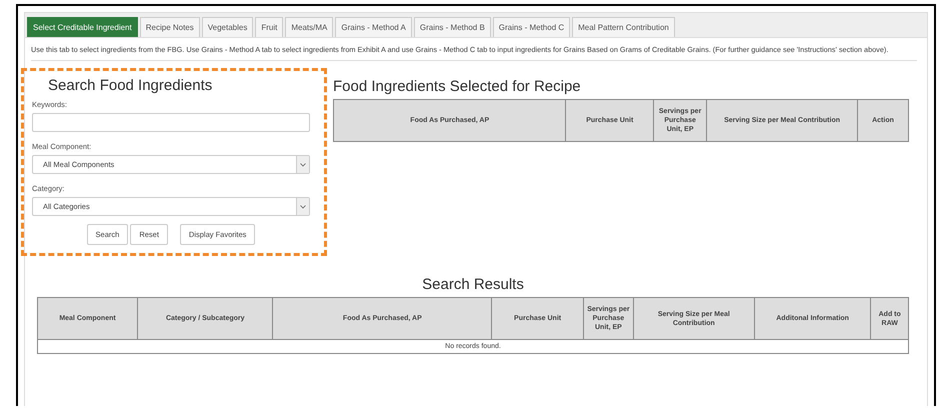 The image size is (950, 408). I want to click on tab: Meats/MA, so click(309, 27).